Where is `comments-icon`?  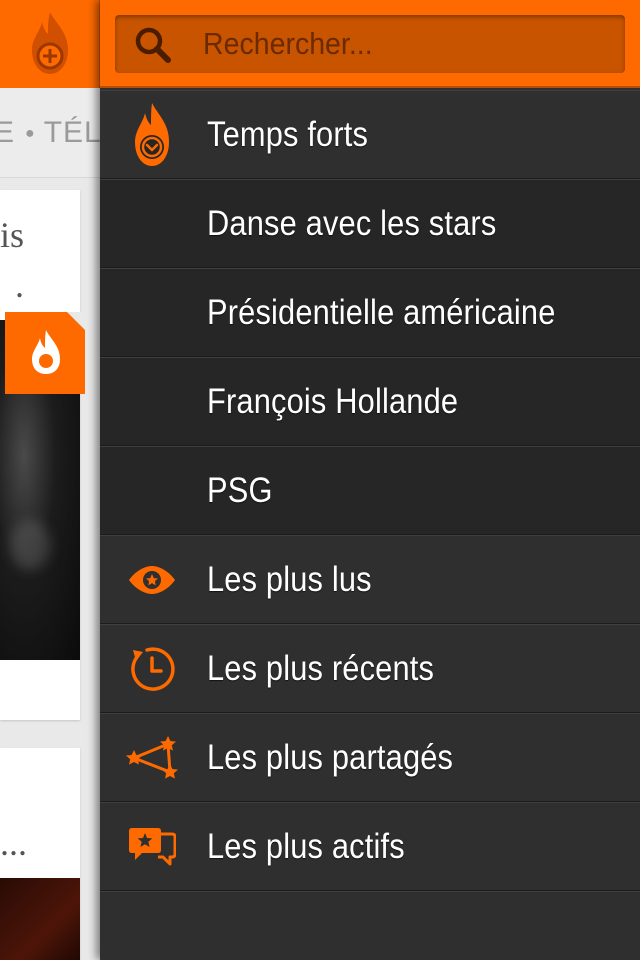 comments-icon is located at coordinates (152, 847).